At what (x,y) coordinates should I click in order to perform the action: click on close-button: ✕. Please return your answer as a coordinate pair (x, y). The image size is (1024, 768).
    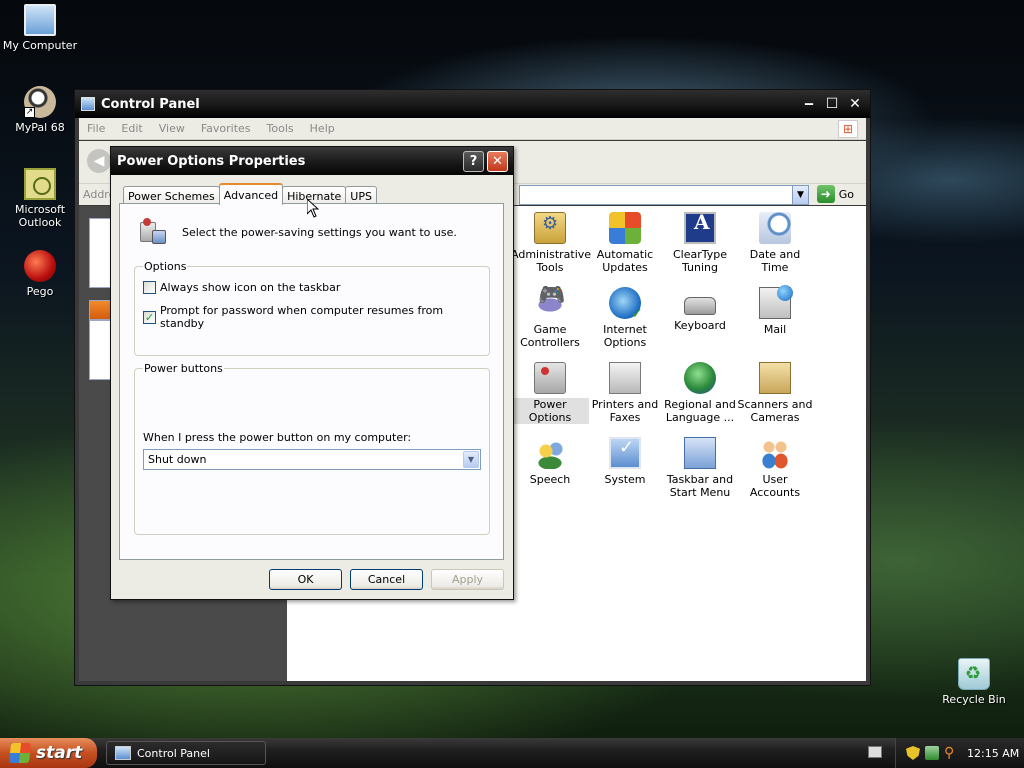
    Looking at the image, I should click on (855, 104).